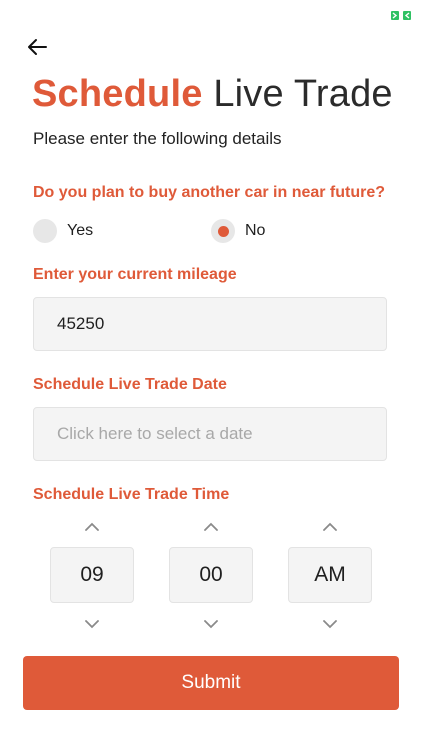 This screenshot has height=750, width=422. I want to click on minute-decrement-button, so click(211, 624).